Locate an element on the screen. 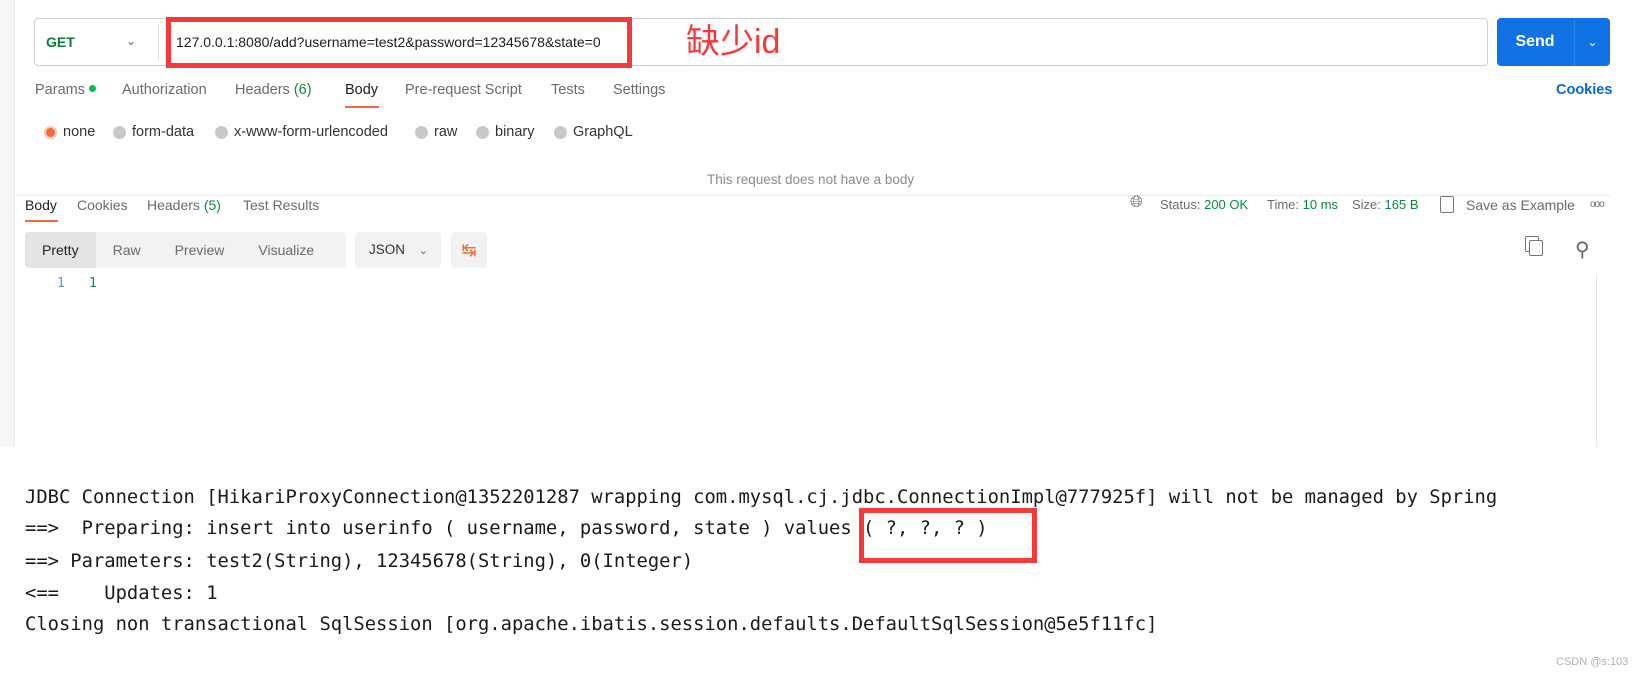 Image resolution: width=1642 pixels, height=676 pixels. tab-tests: Tests is located at coordinates (568, 90).